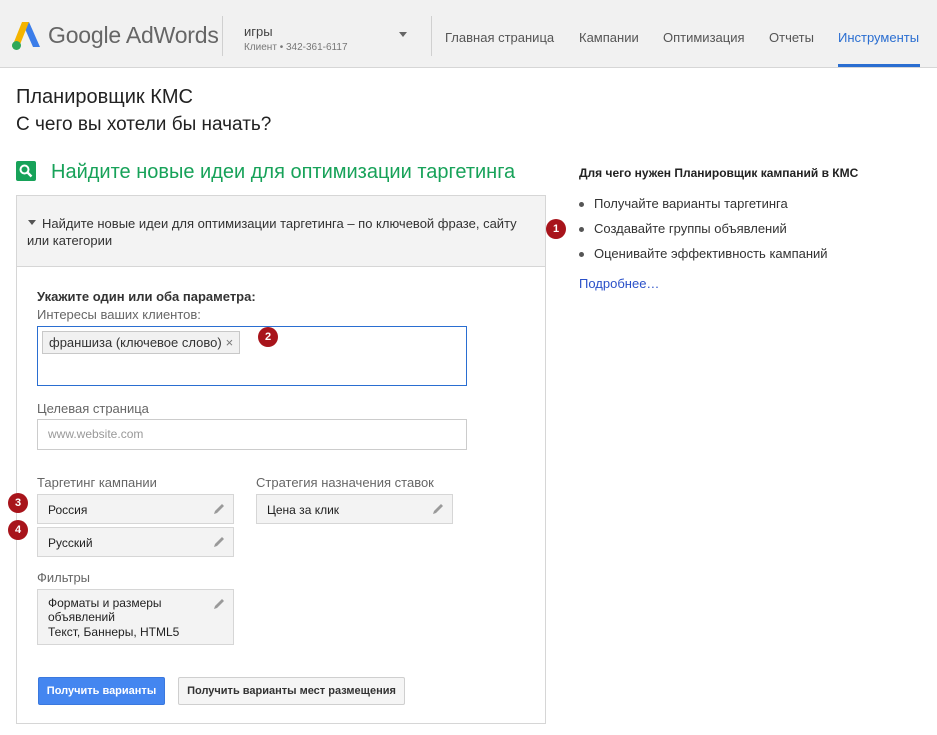  Describe the element at coordinates (68, 510) in the screenshot. I see `location-value: Россия` at that location.